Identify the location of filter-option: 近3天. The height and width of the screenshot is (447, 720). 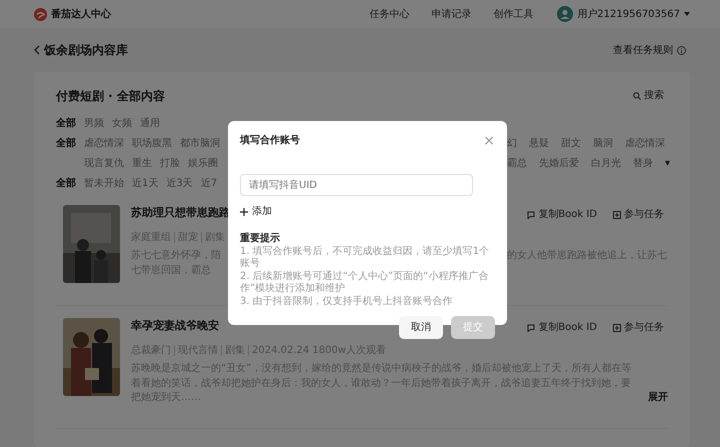
(179, 183).